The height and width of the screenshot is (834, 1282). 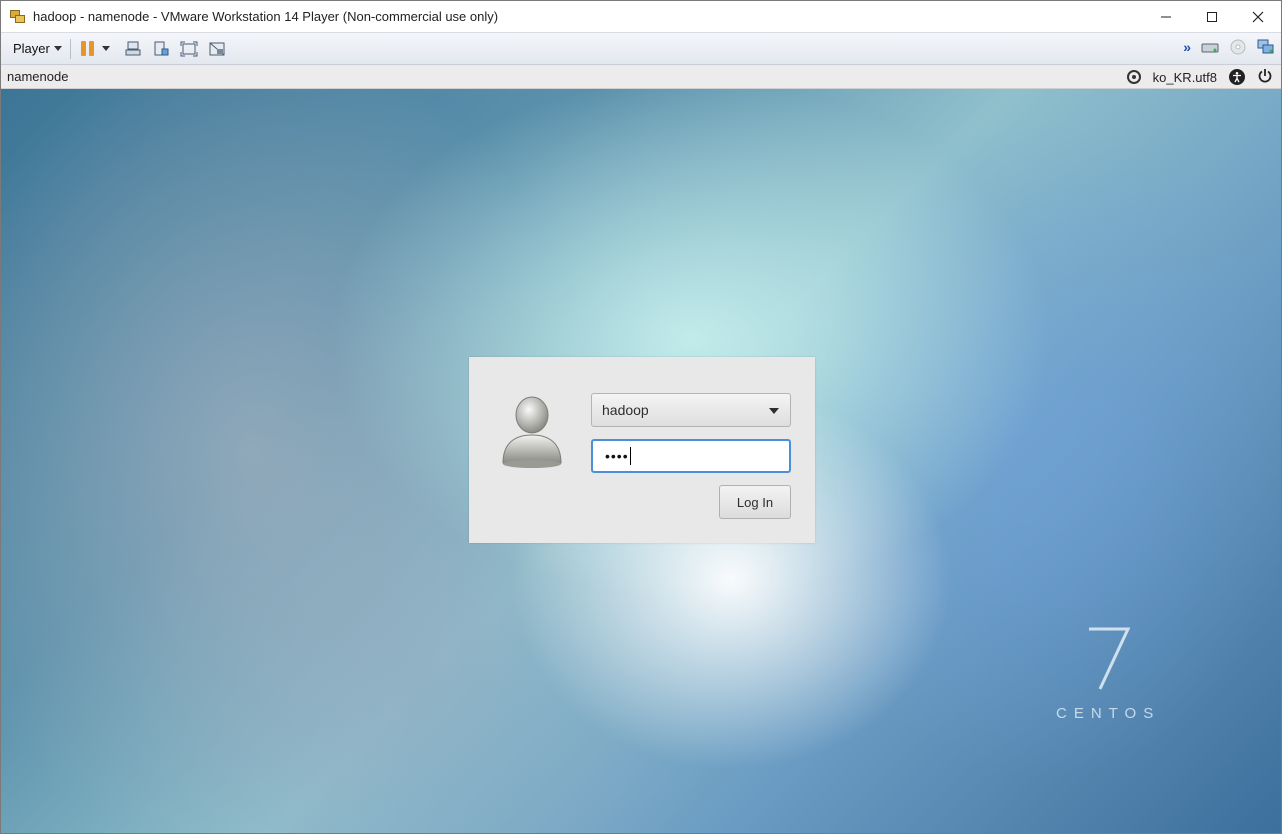 I want to click on player-toolbar: Player », so click(x=641, y=48).